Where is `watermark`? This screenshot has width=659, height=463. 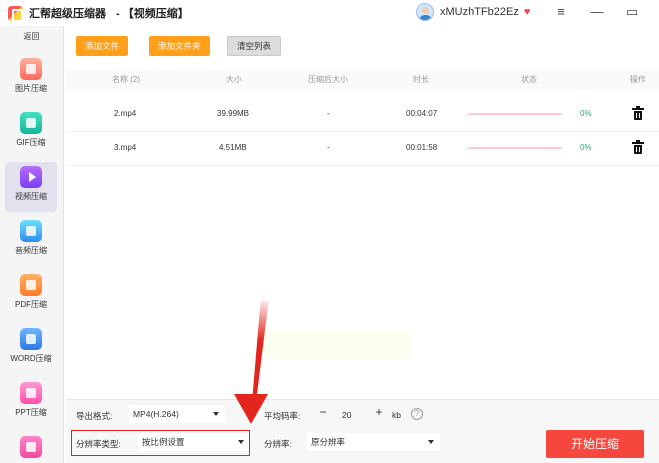 watermark is located at coordinates (337, 345).